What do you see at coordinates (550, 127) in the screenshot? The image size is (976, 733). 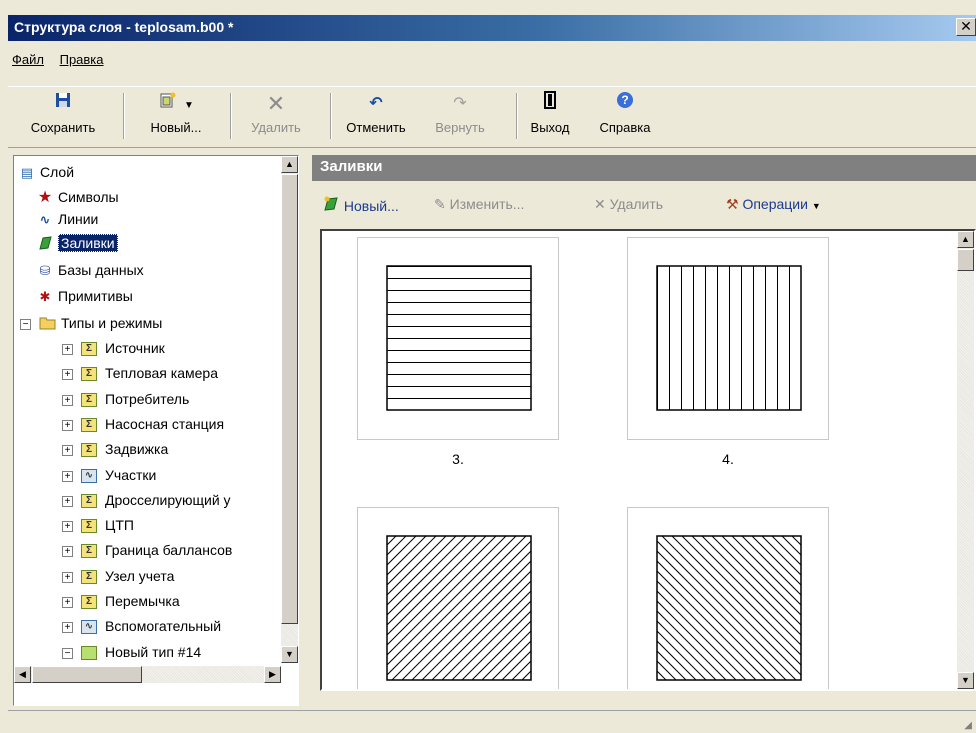 I see `exit-label: Выход` at bounding box center [550, 127].